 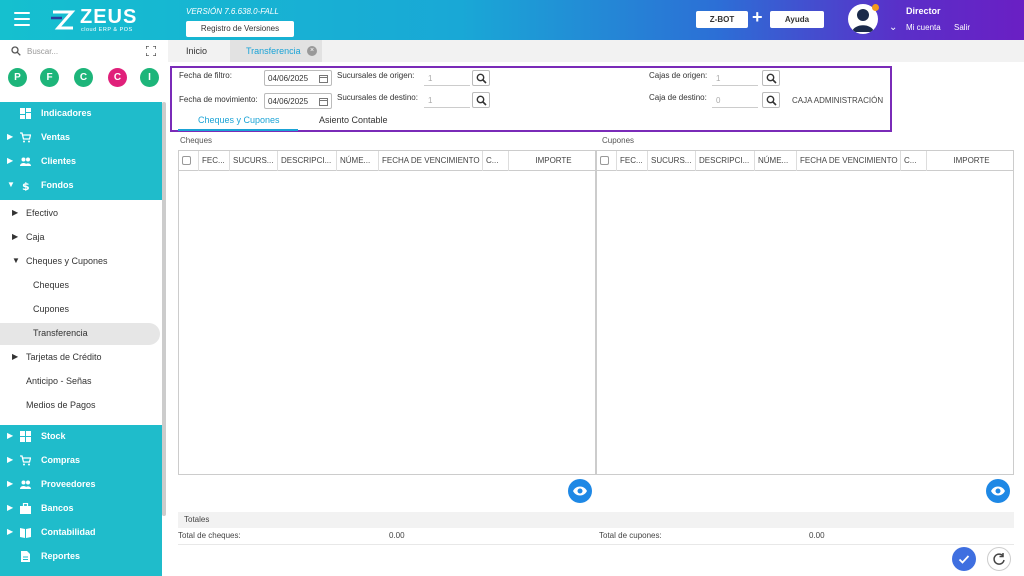 I want to click on sidebar-label: Fondos, so click(x=57, y=185).